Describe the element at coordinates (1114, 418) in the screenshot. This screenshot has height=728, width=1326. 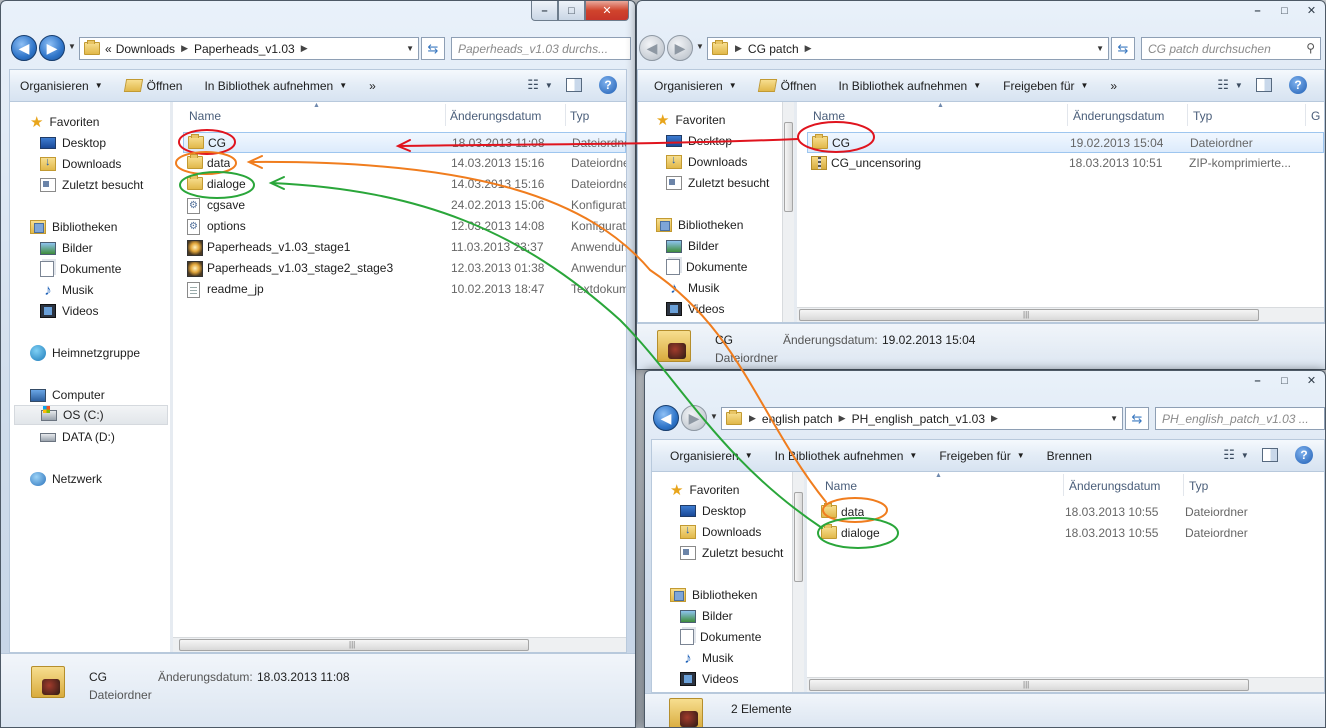
I see `address-dropdown-icon: ▼` at that location.